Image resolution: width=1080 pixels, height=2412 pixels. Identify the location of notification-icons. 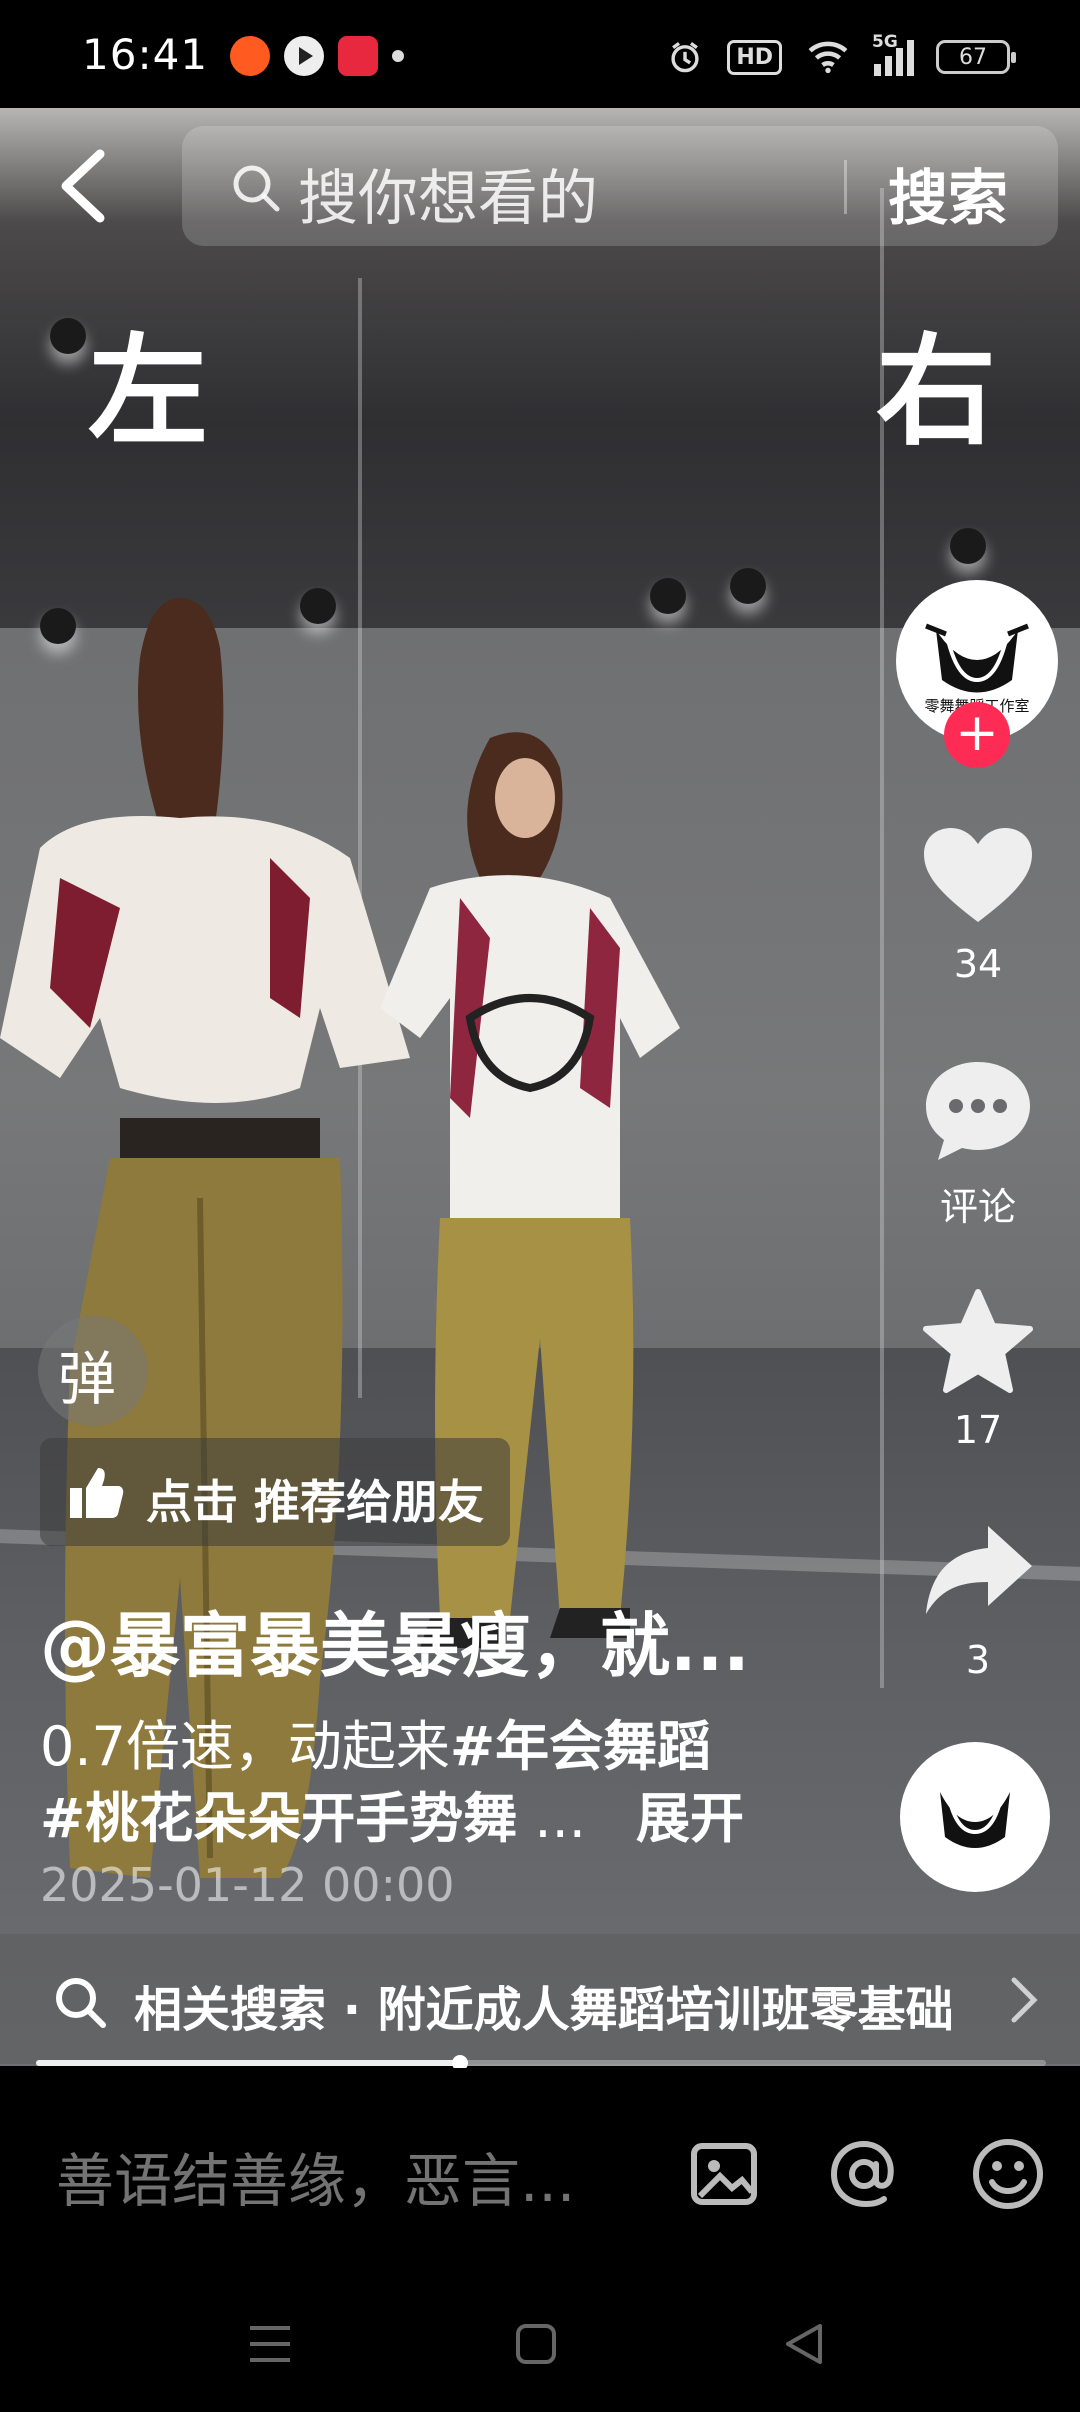
(317, 56).